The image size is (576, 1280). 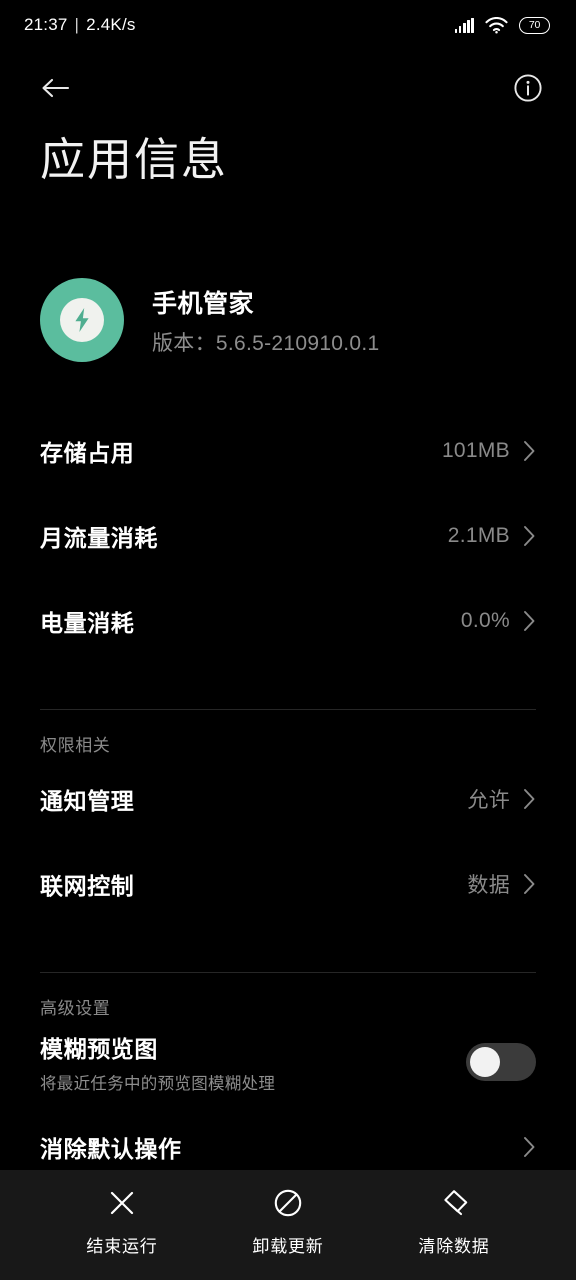 I want to click on row-right: 2.1MB, so click(x=492, y=536).